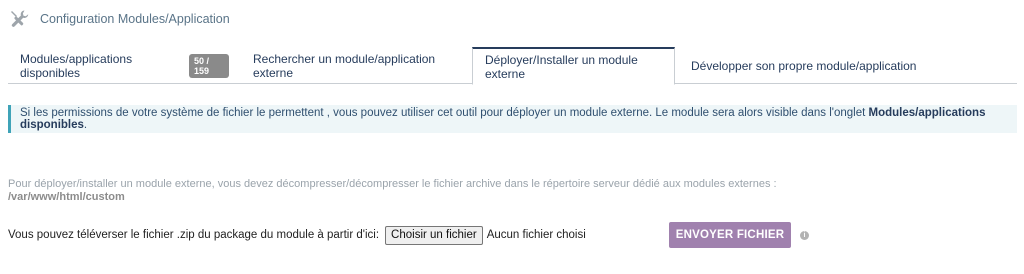  I want to click on choose-file-button: Choisir un fichier, so click(434, 235).